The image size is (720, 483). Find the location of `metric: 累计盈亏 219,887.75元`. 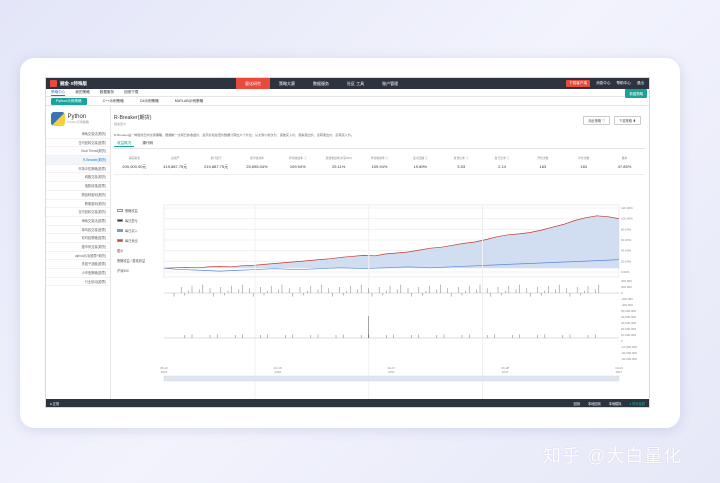

metric: 累计盈亏 219,887.75元 is located at coordinates (216, 162).